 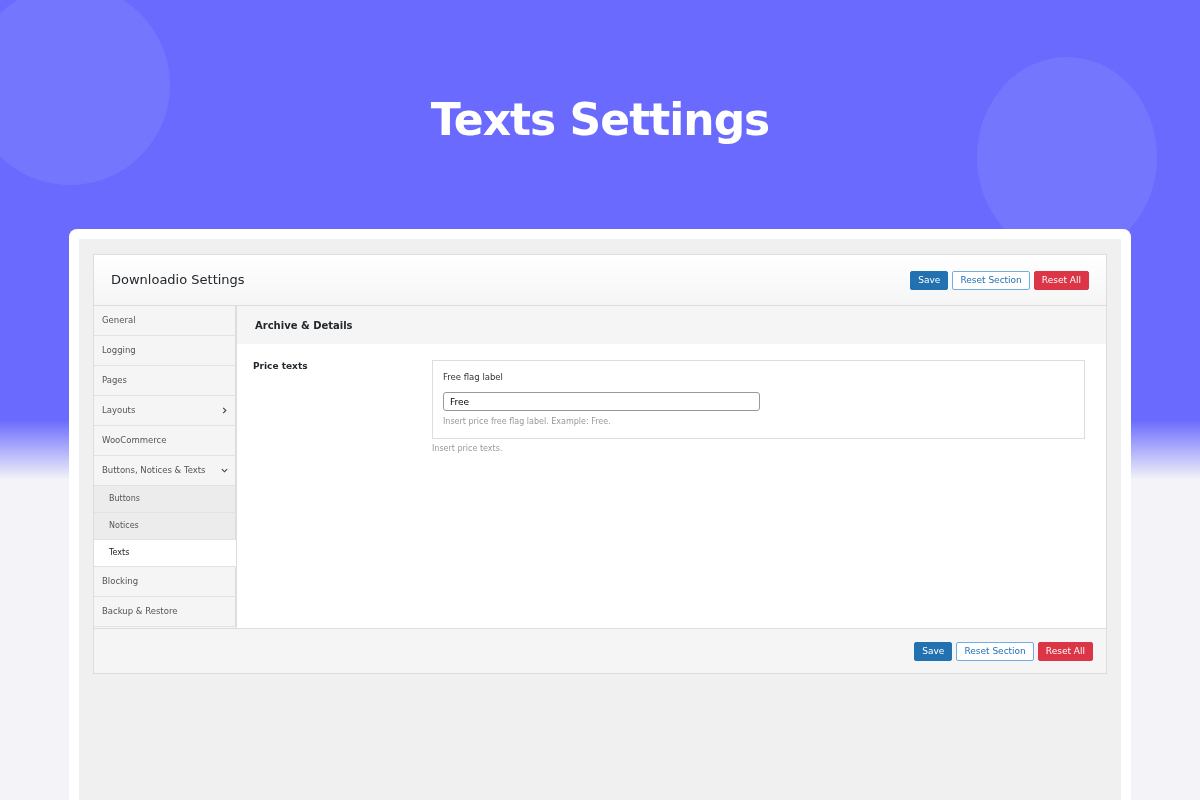 What do you see at coordinates (165, 612) in the screenshot?
I see `sidebar-item: Backup & Restore` at bounding box center [165, 612].